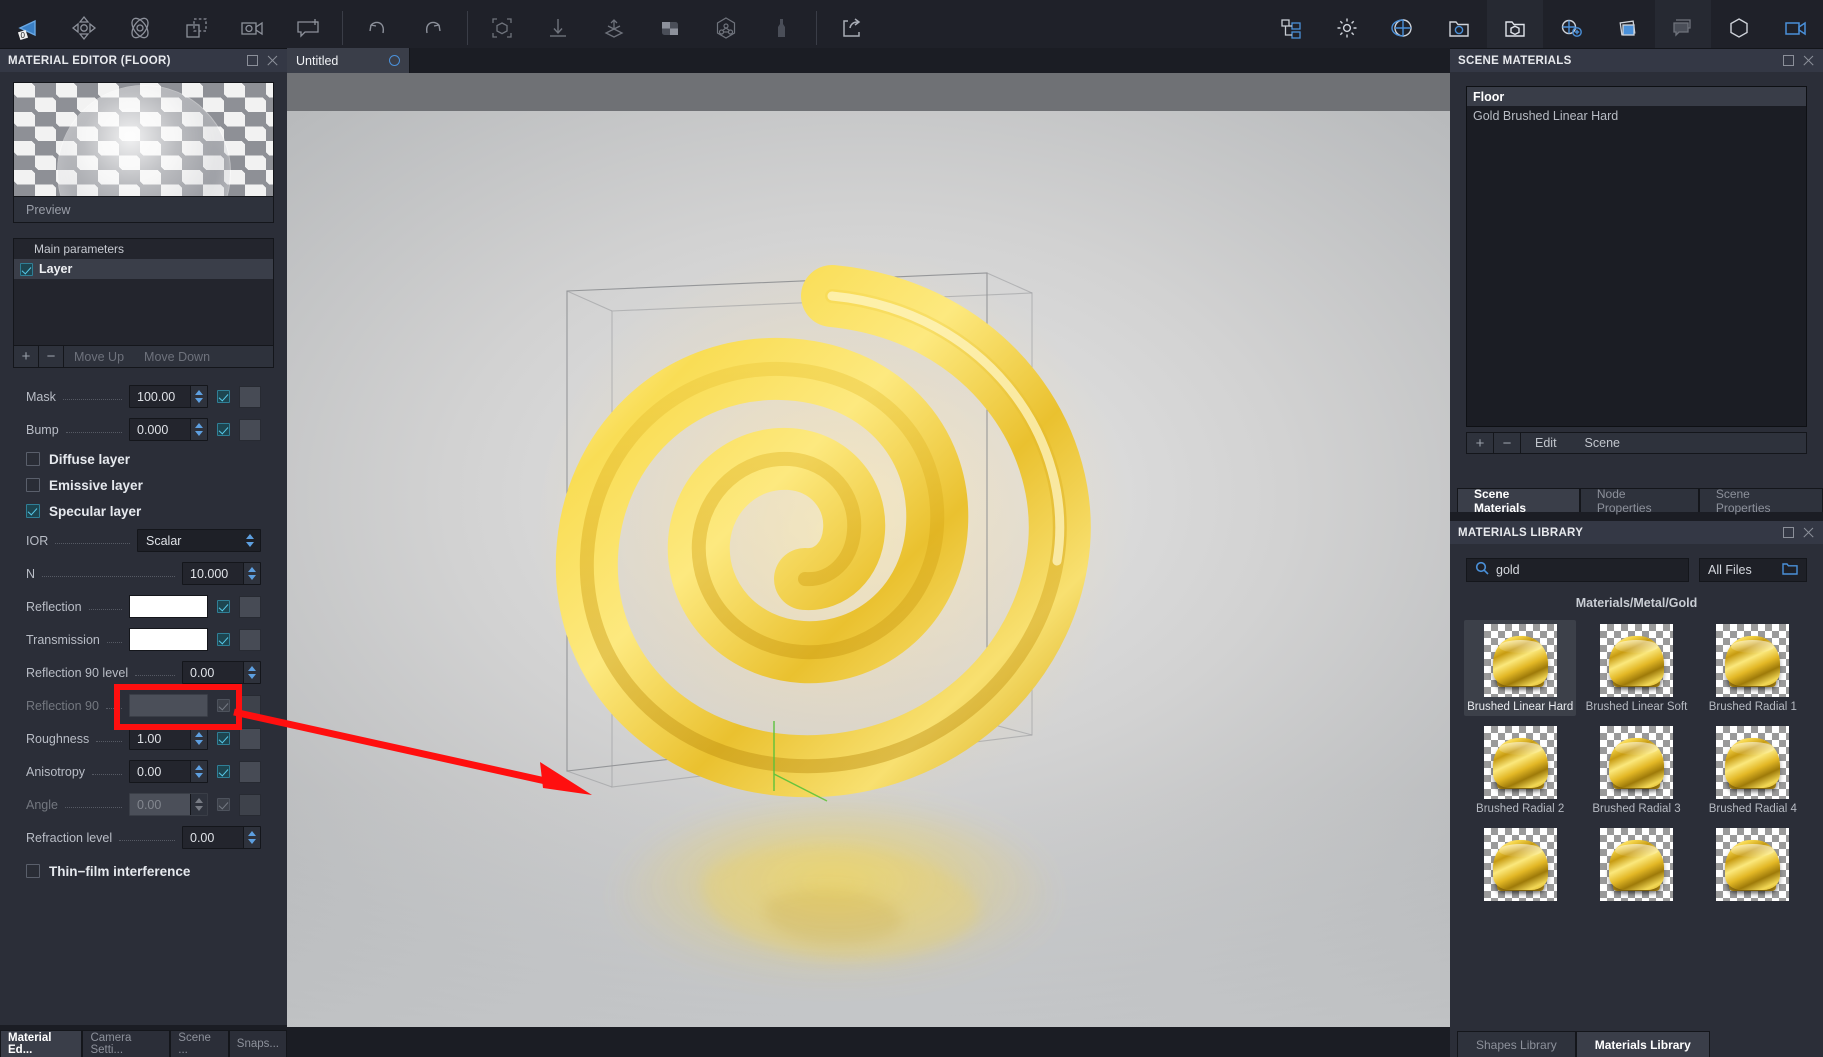 This screenshot has width=1823, height=1057. Describe the element at coordinates (1577, 570) in the screenshot. I see `search-input: gold` at that location.